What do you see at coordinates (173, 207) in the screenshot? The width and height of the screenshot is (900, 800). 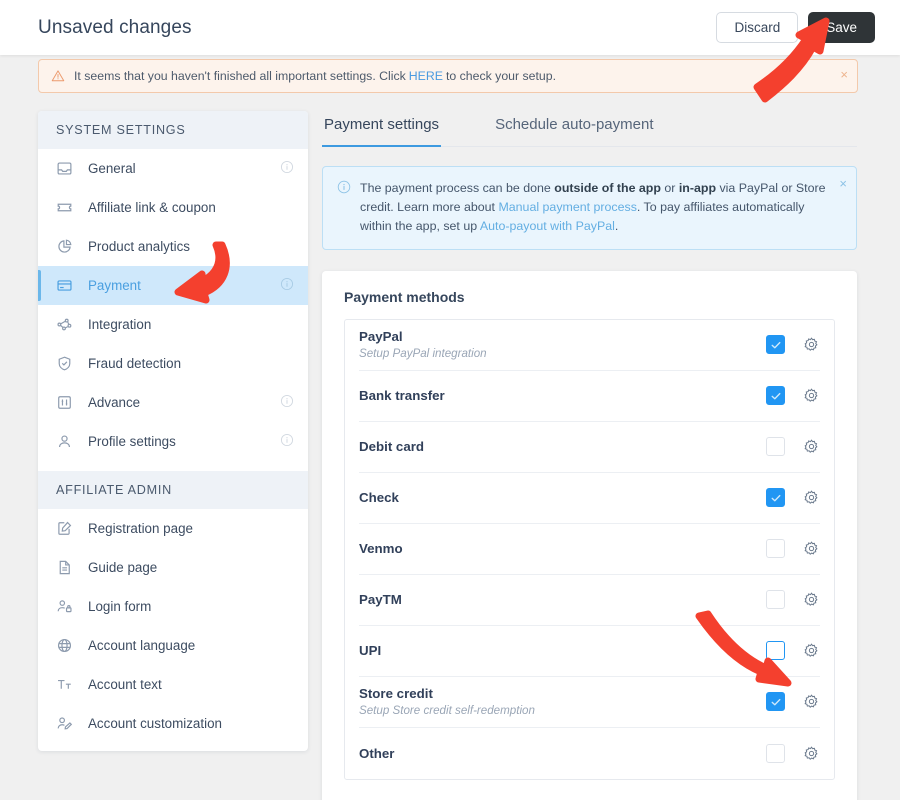 I see `sidebar-item-affiliate-link-coupon: Affiliate link & coupon` at bounding box center [173, 207].